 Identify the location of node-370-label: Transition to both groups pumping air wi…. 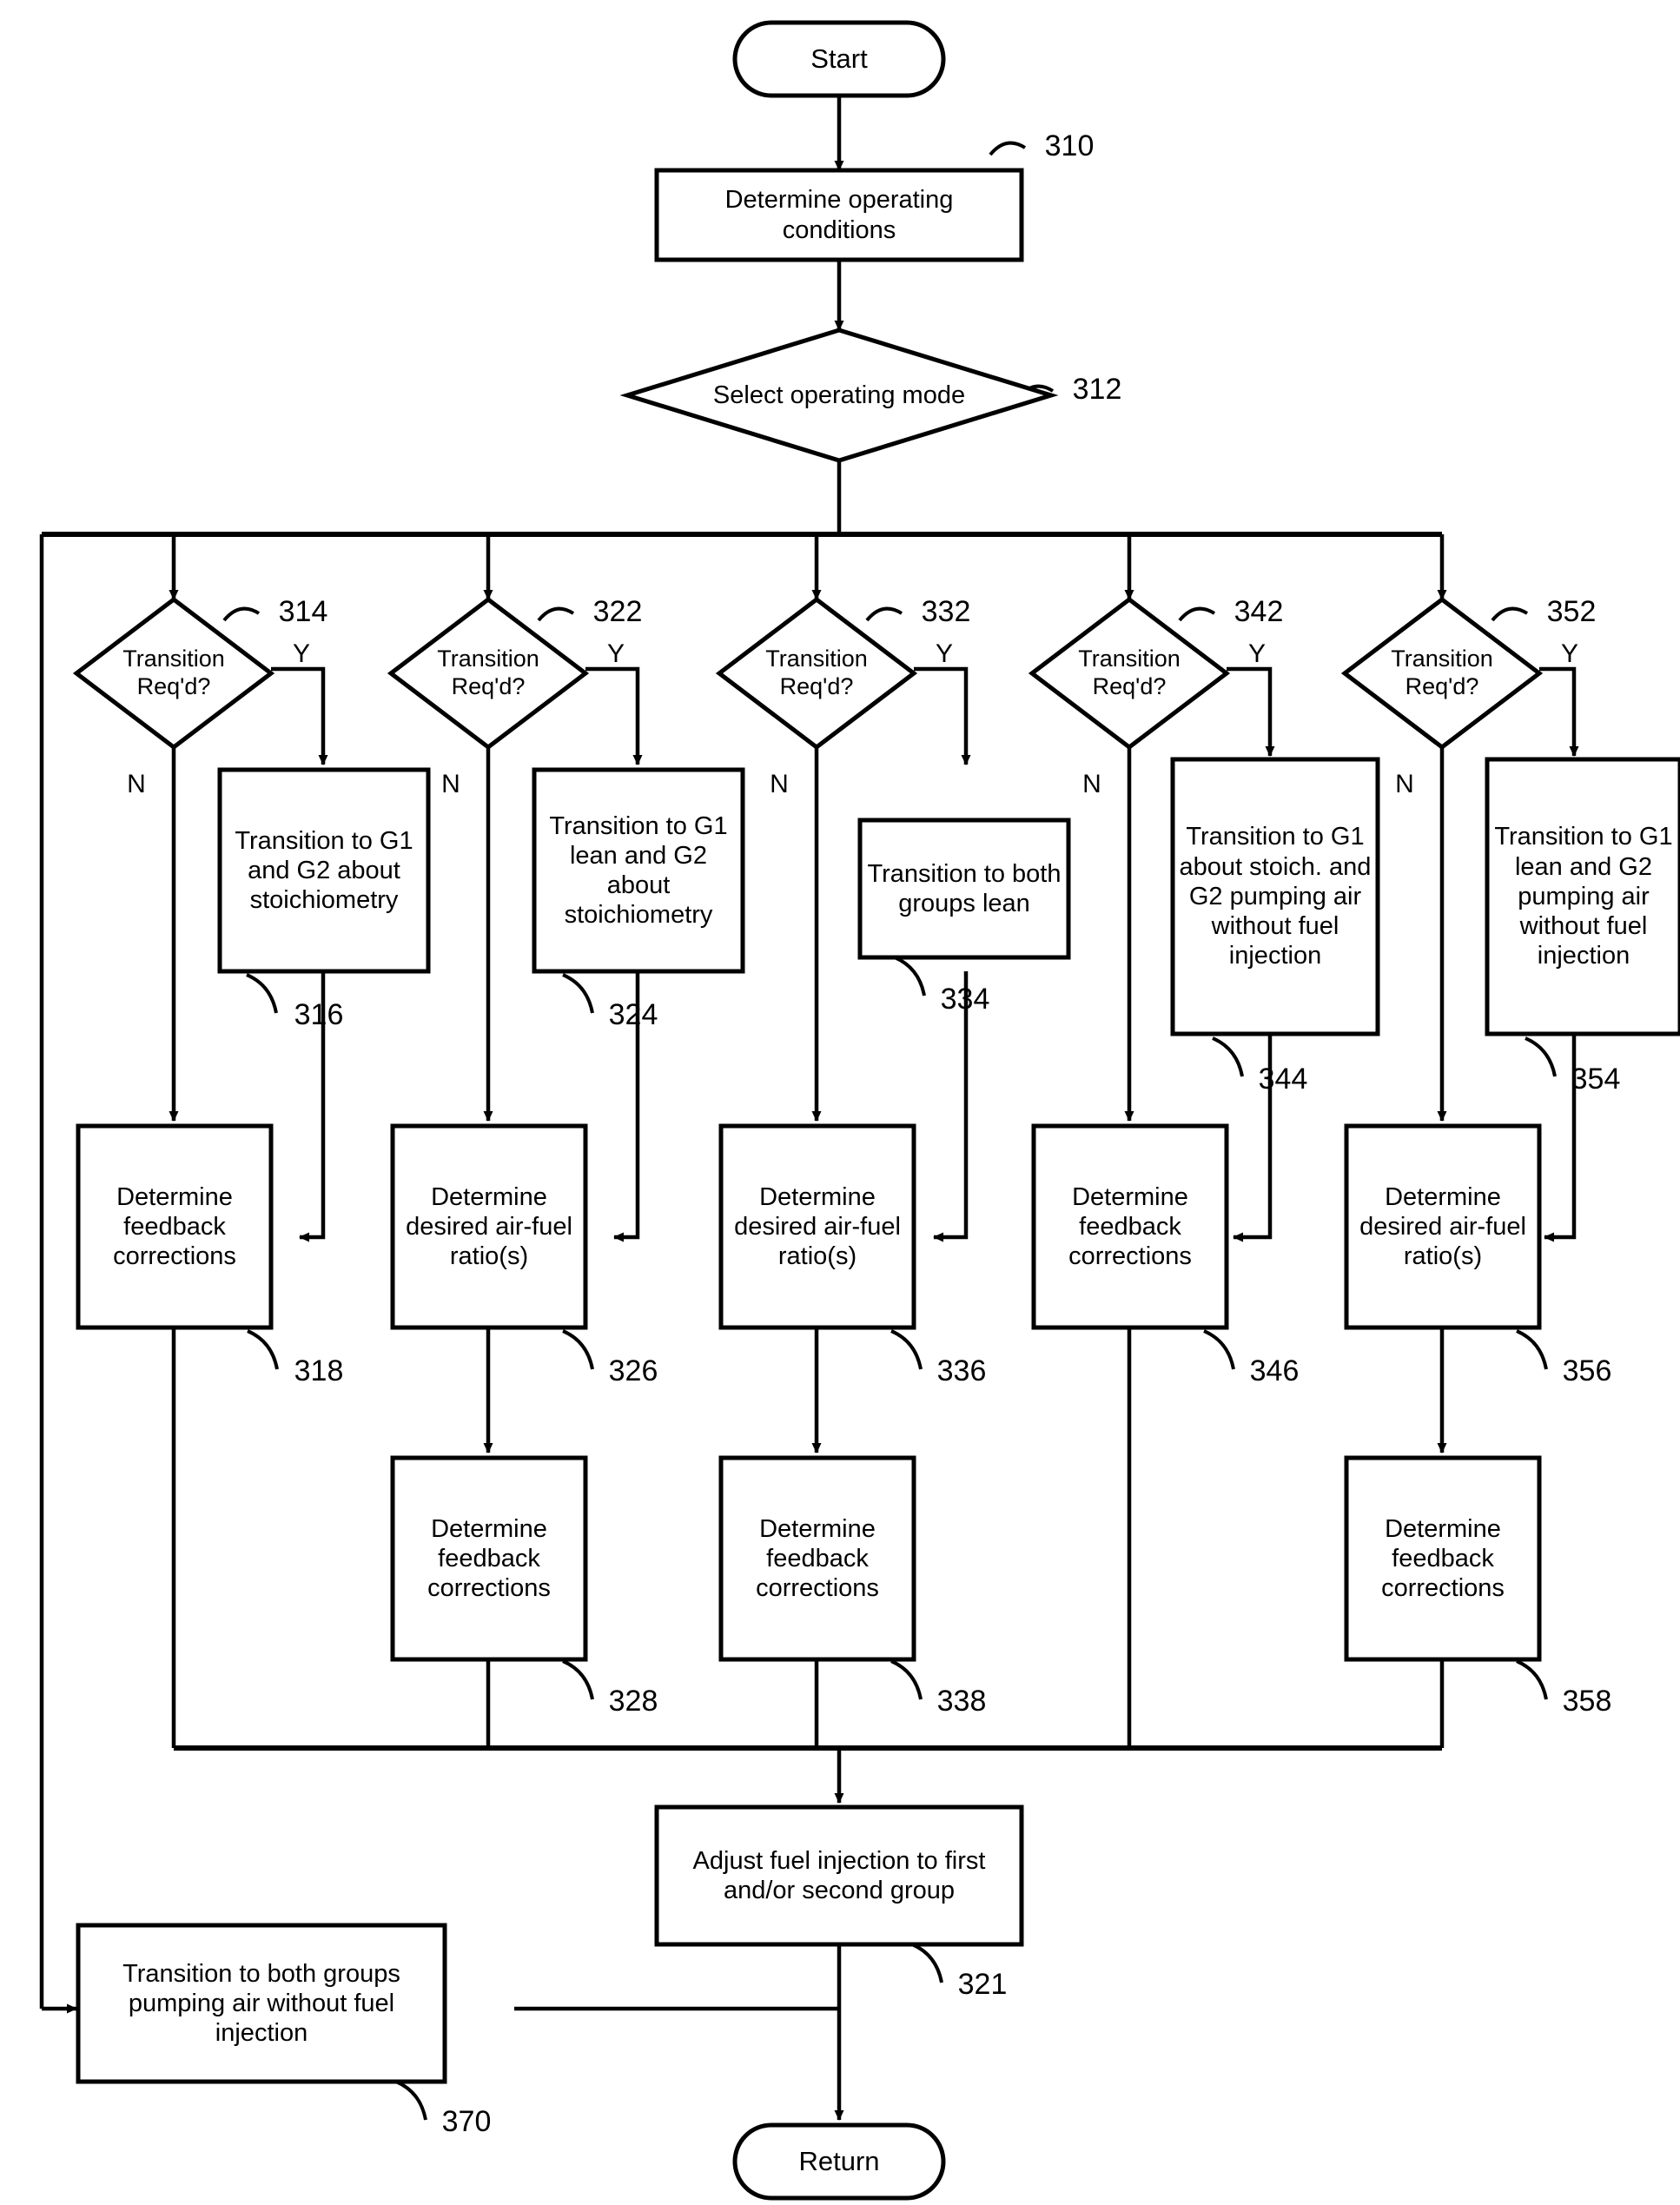
(261, 2003).